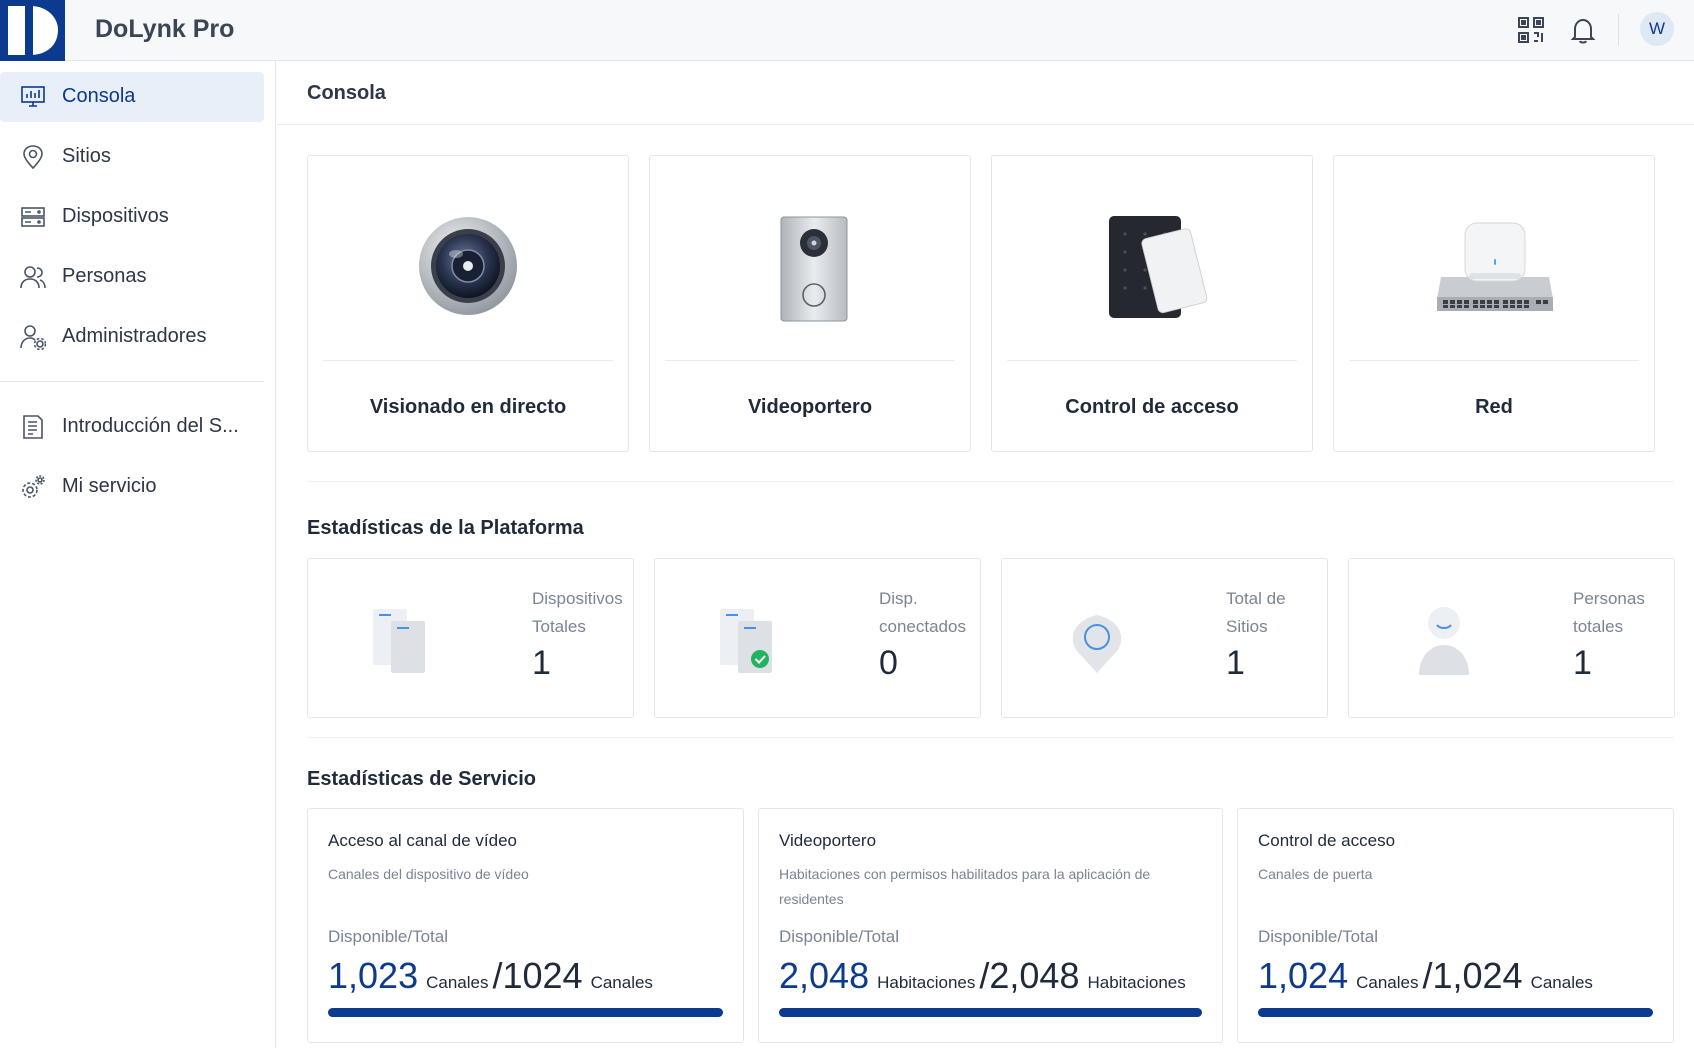  What do you see at coordinates (746, 641) in the screenshot?
I see `devices-connected-icon` at bounding box center [746, 641].